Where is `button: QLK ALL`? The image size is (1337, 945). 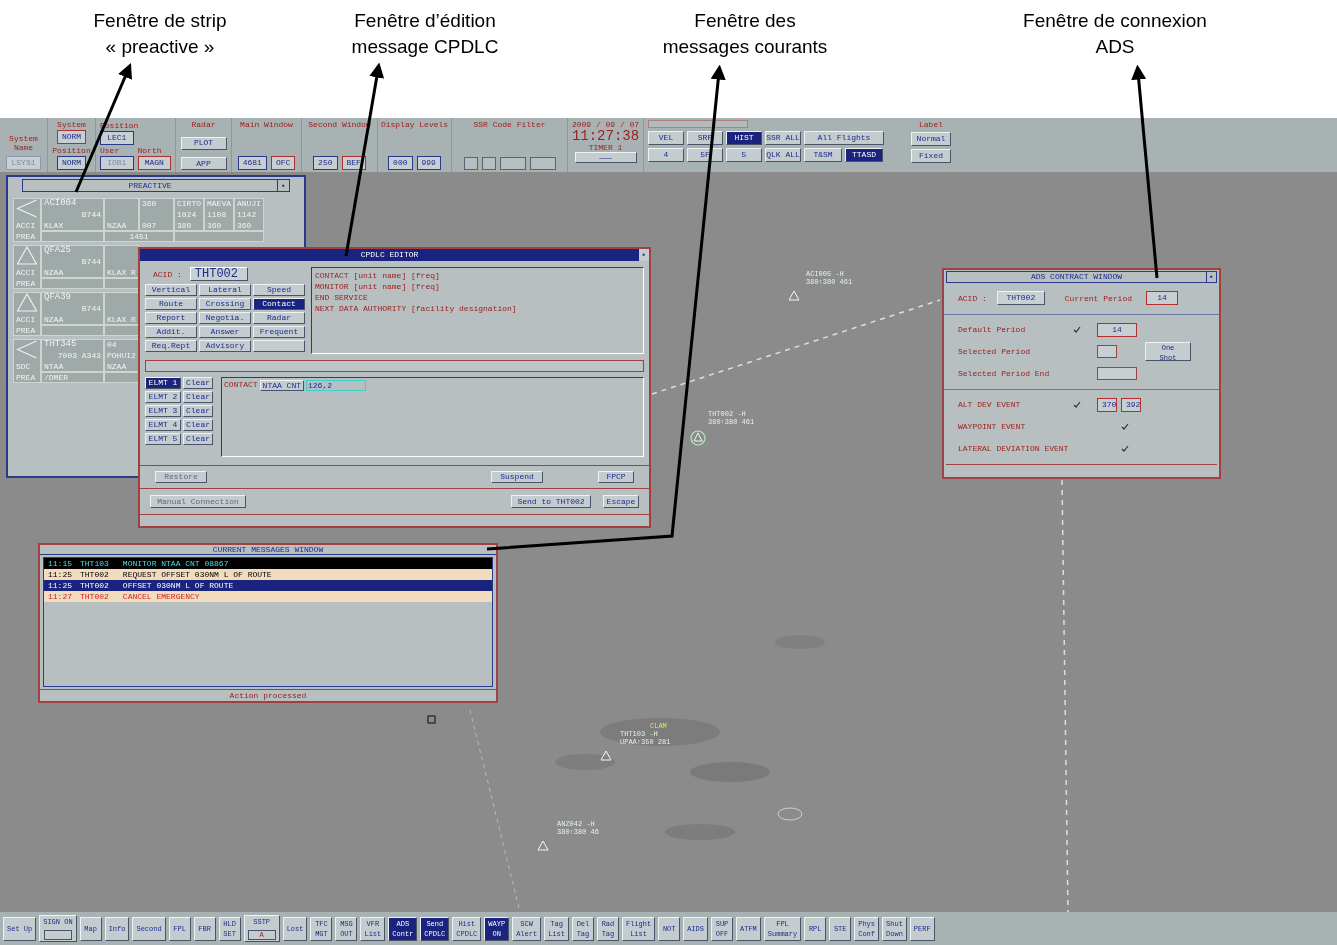 button: QLK ALL is located at coordinates (783, 155).